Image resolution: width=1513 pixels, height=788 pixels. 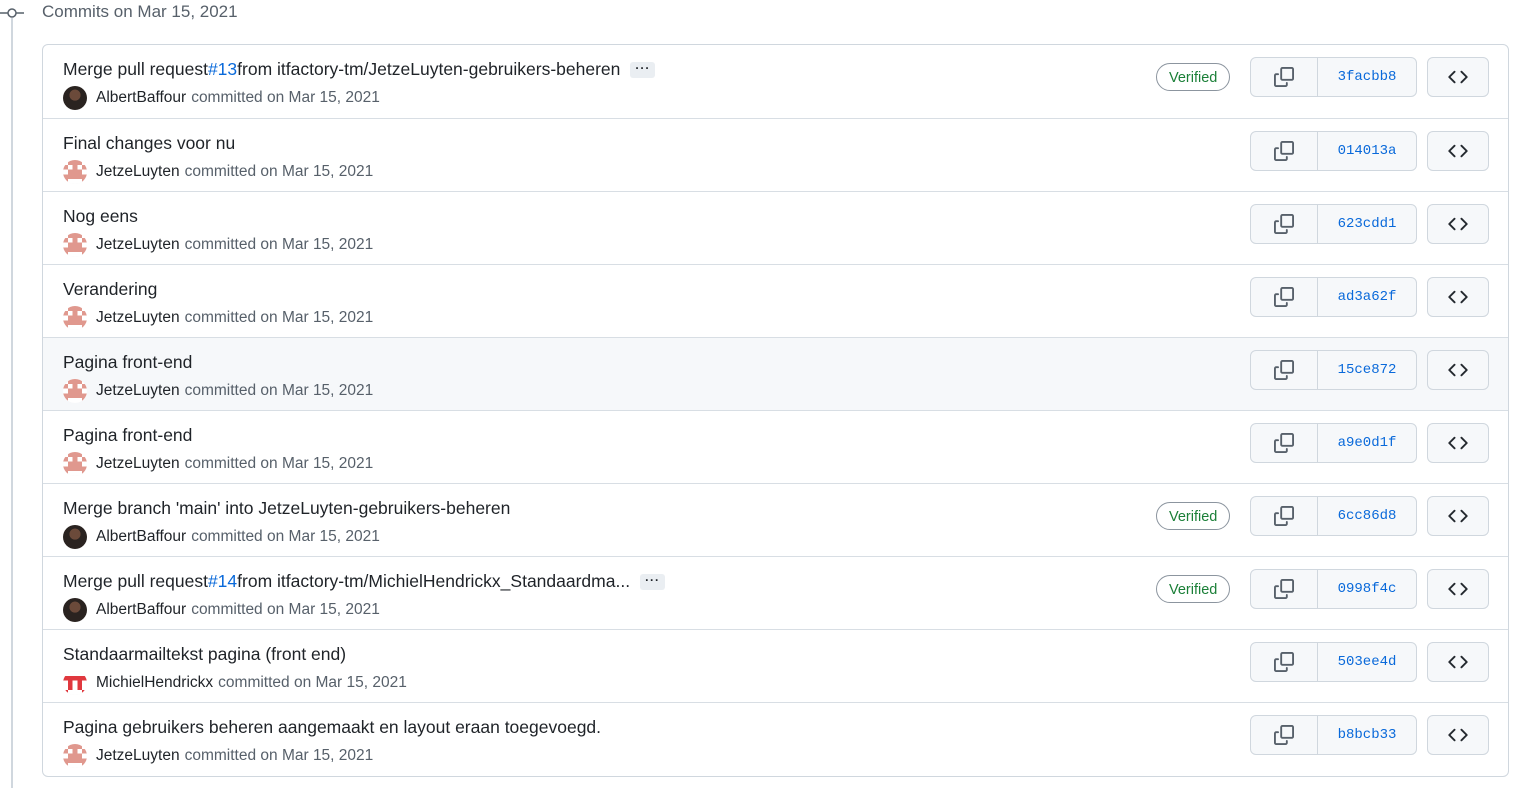 I want to click on commit-sha-link: 014013a, so click(x=1367, y=151).